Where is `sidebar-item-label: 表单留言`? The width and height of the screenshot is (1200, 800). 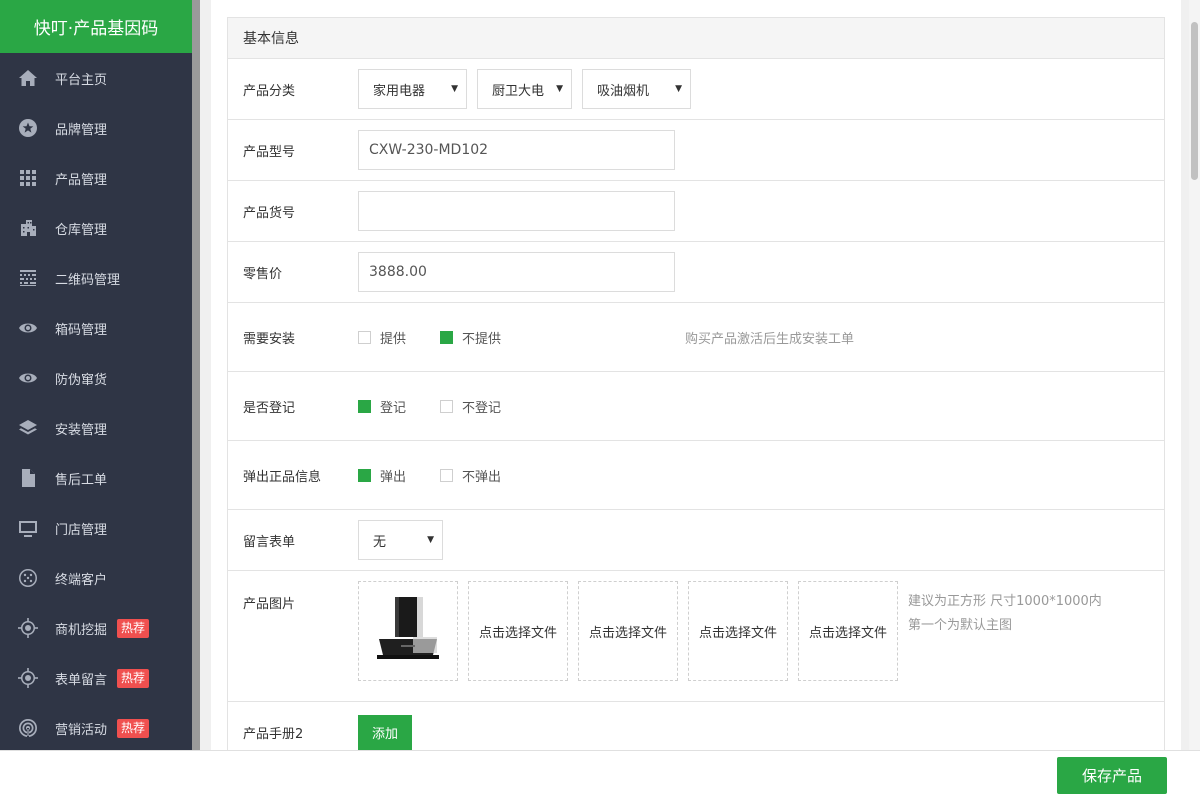 sidebar-item-label: 表单留言 is located at coordinates (81, 680).